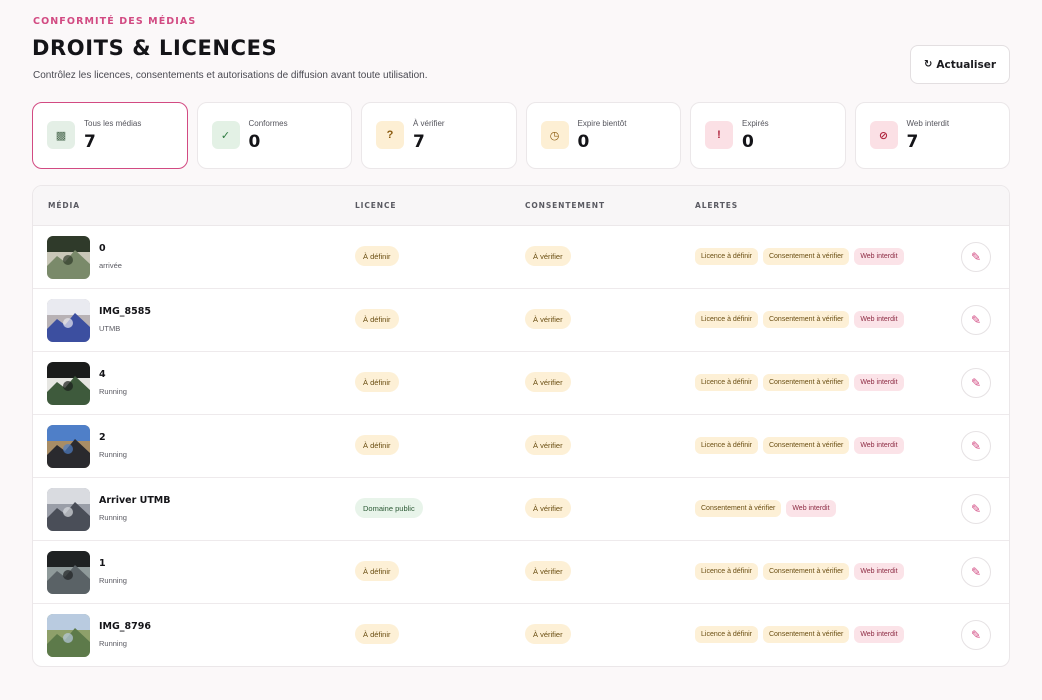  I want to click on page-title: DROITS & LICENCES, so click(155, 48).